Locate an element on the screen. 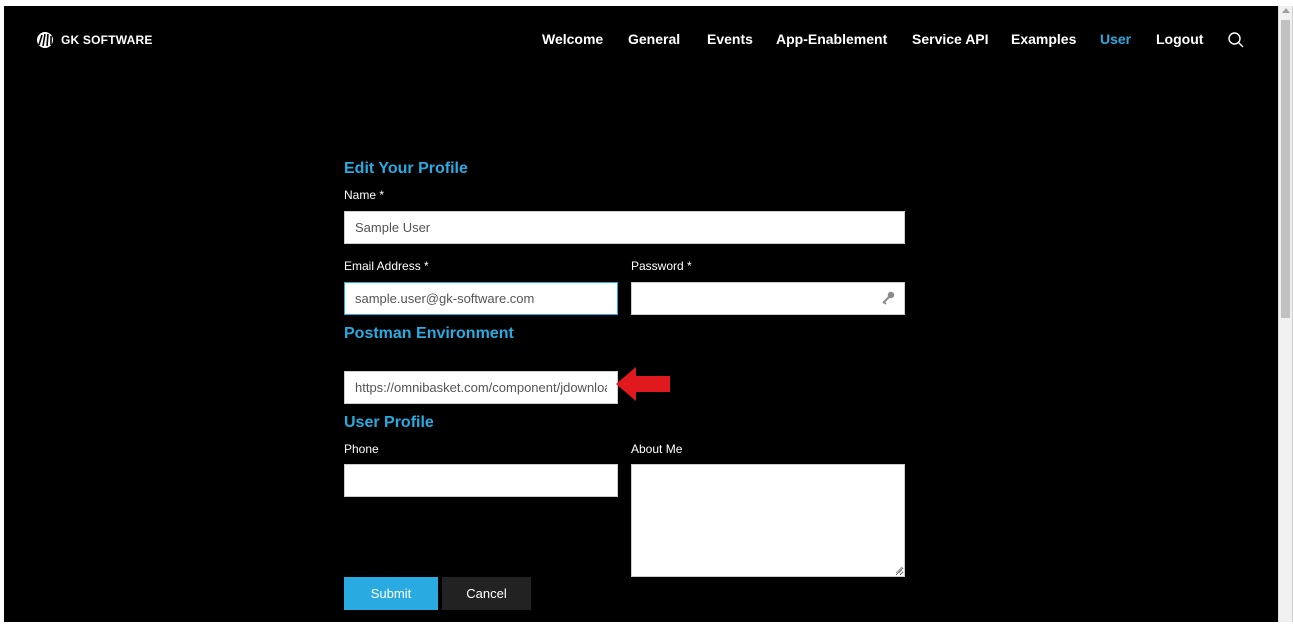 This screenshot has height=626, width=1293. name-label: Name * is located at coordinates (364, 195).